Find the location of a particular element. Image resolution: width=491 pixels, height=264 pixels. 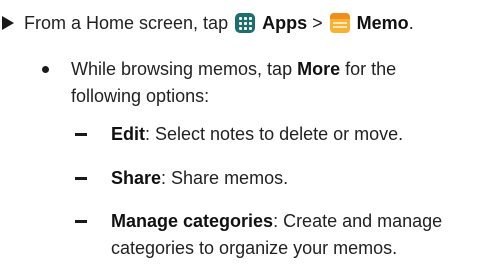

option-name: Share is located at coordinates (136, 178).